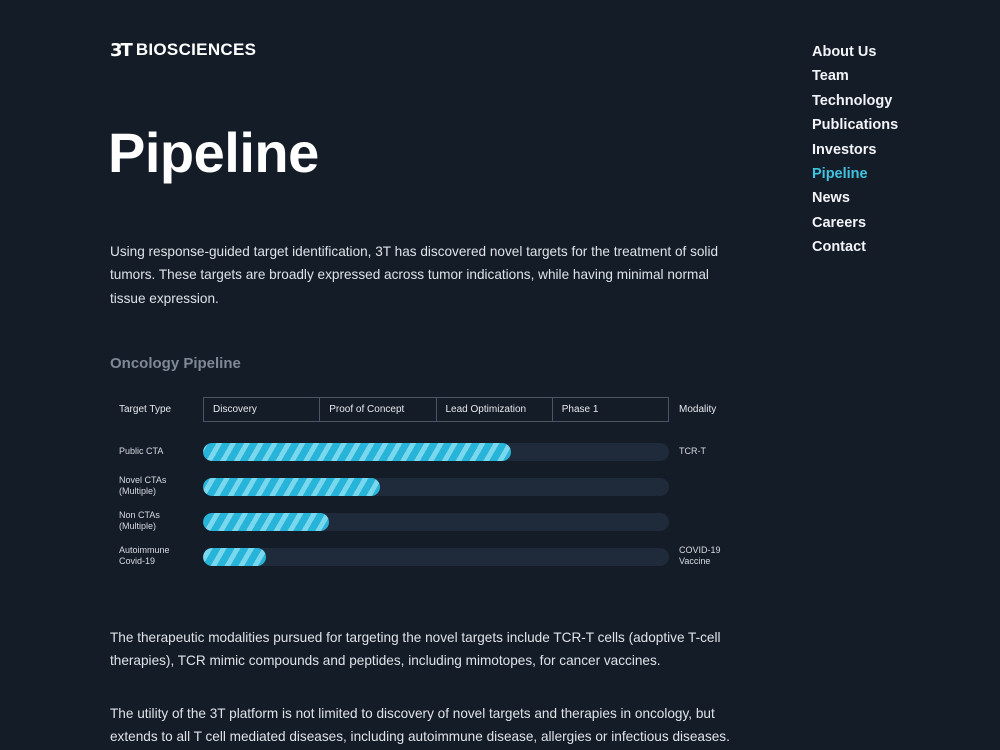  I want to click on phase-discovery: Discovery, so click(262, 409).